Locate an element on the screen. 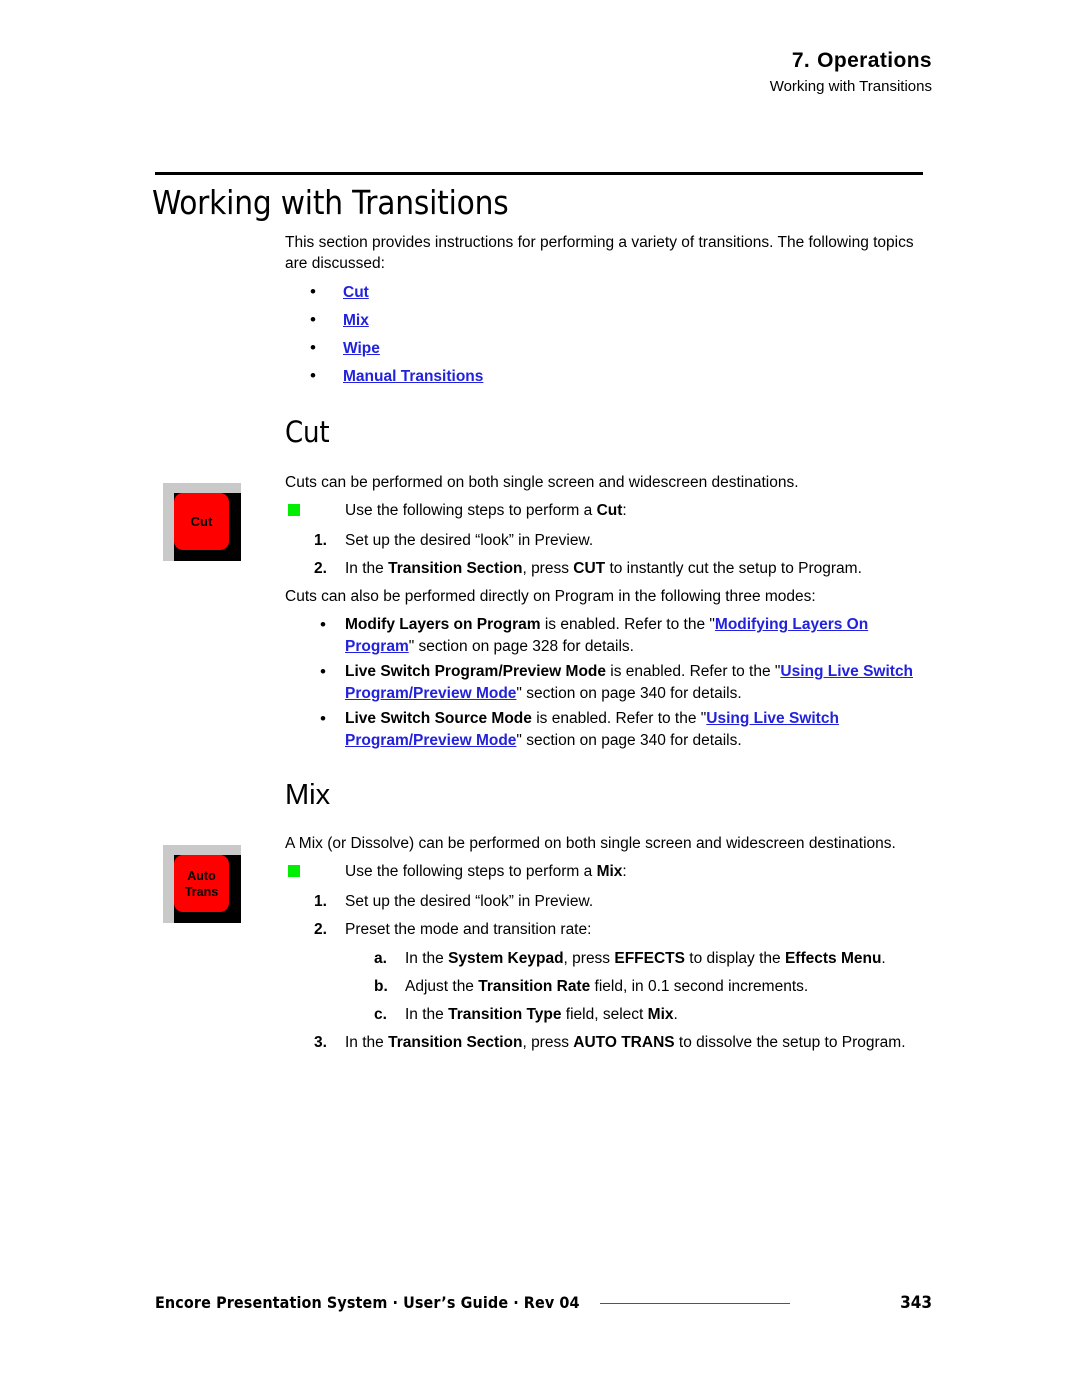 The height and width of the screenshot is (1397, 1080). list-item: • Cut is located at coordinates (610, 292).